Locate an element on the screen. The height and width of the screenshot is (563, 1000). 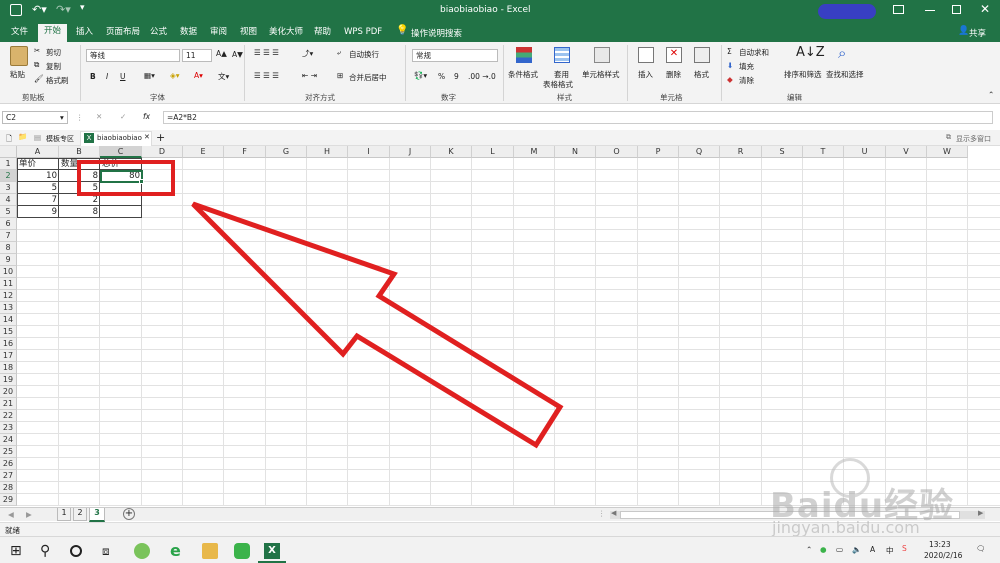
cortana-icon is located at coordinates (76, 551).